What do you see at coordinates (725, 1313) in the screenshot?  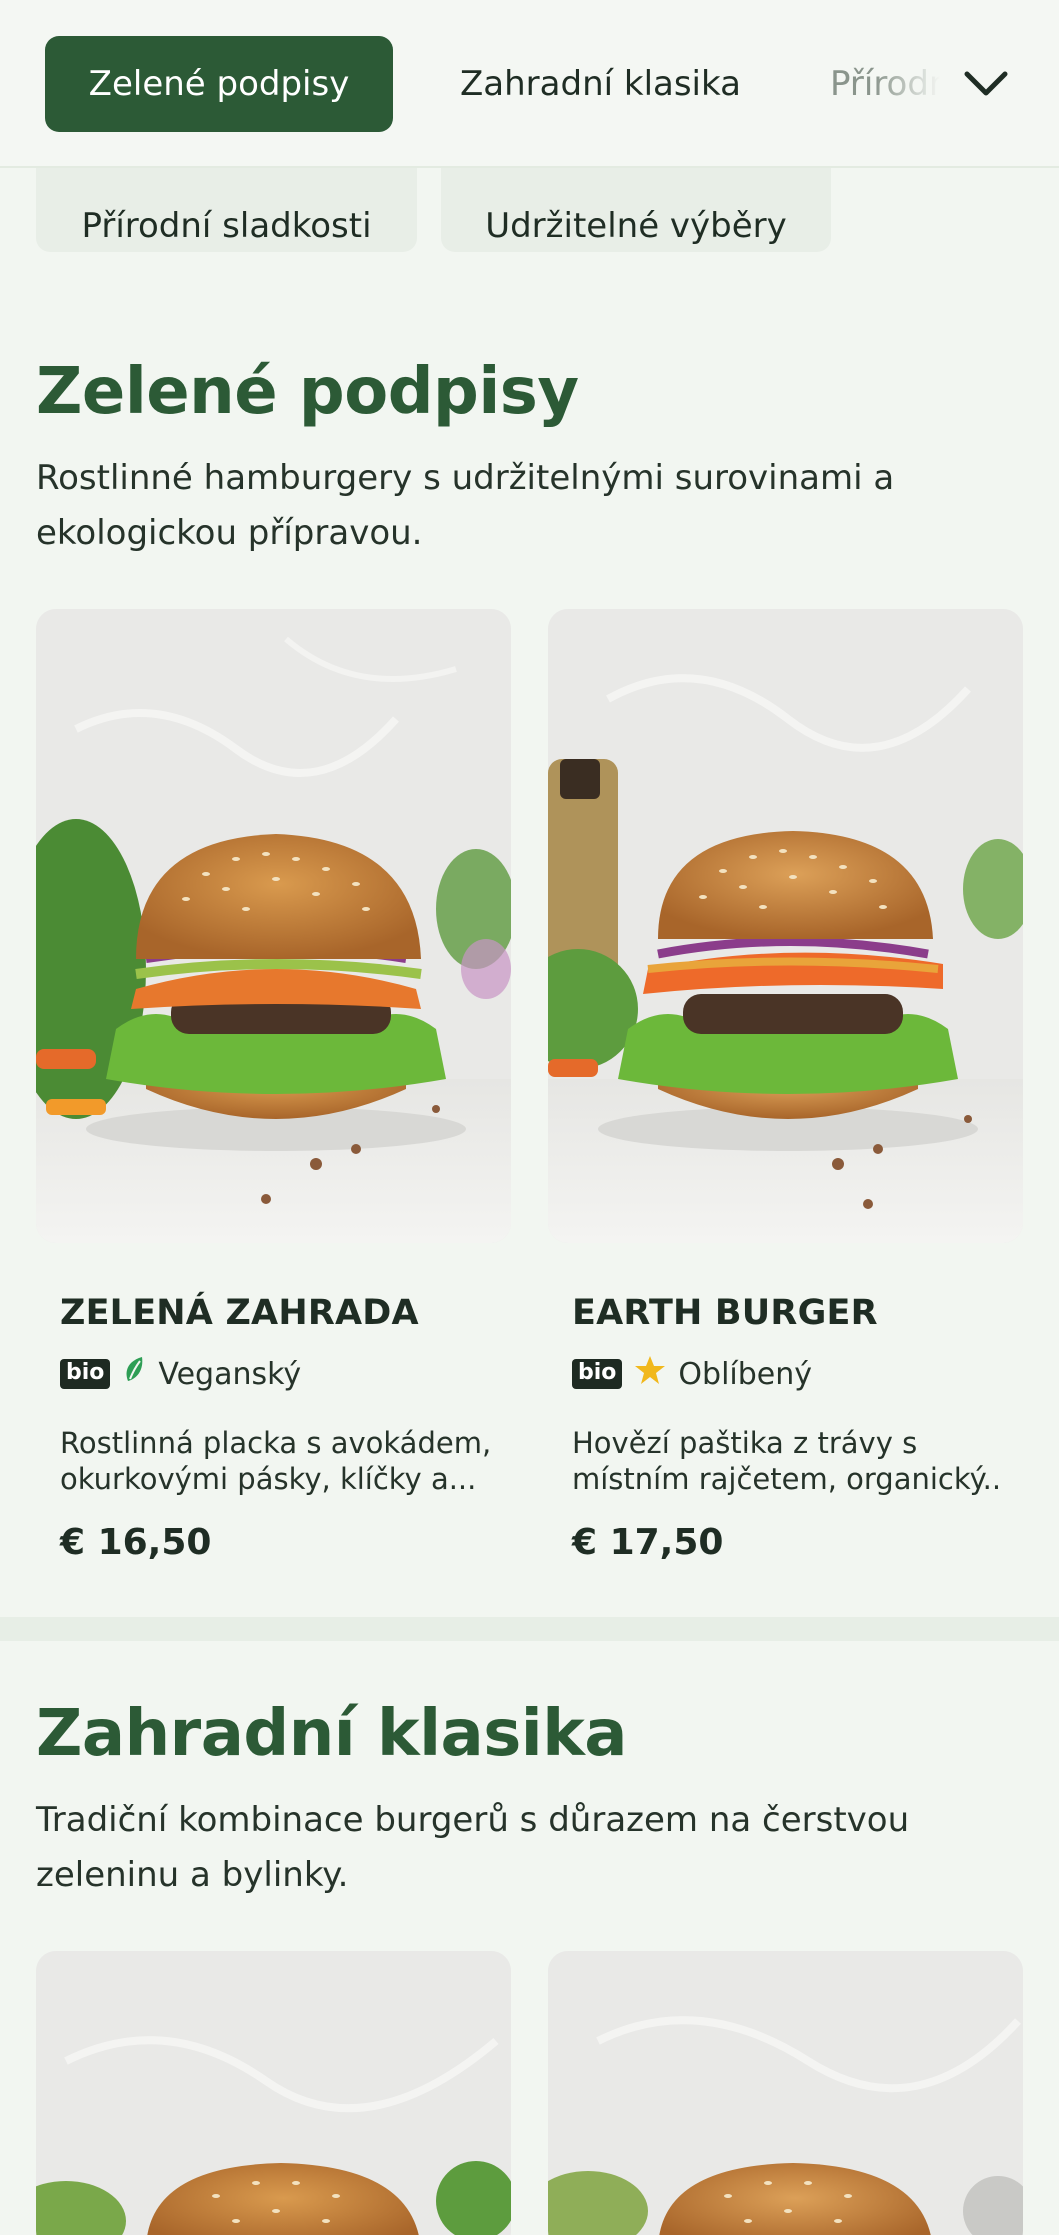 I see `item-name: EARTH BURGER` at bounding box center [725, 1313].